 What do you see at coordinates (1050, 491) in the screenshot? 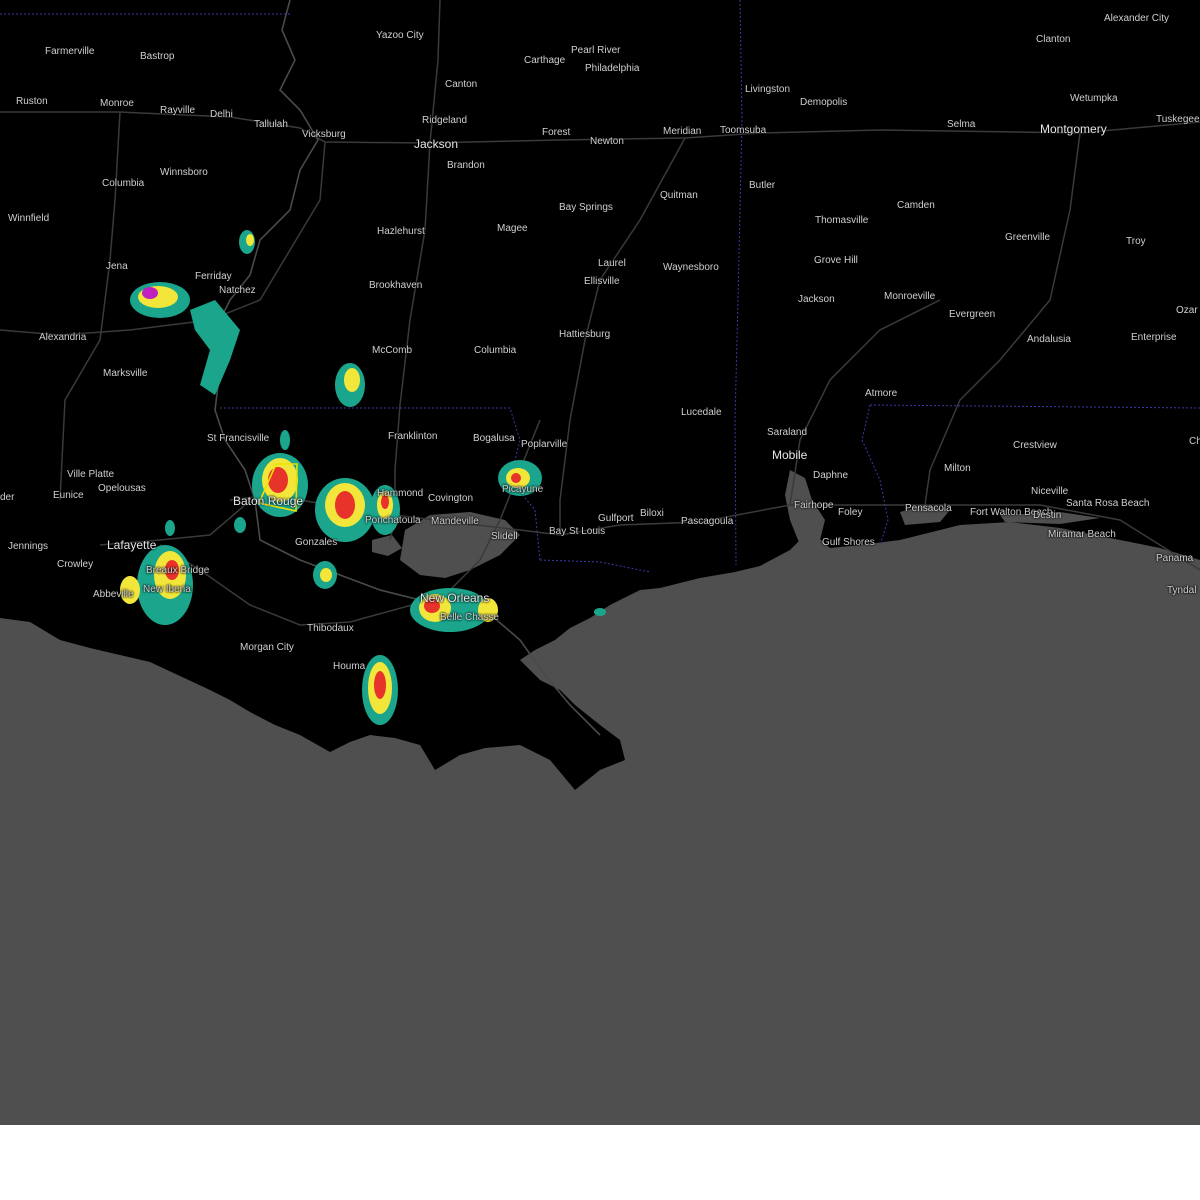
I see `label-niceville: Niceville` at bounding box center [1050, 491].